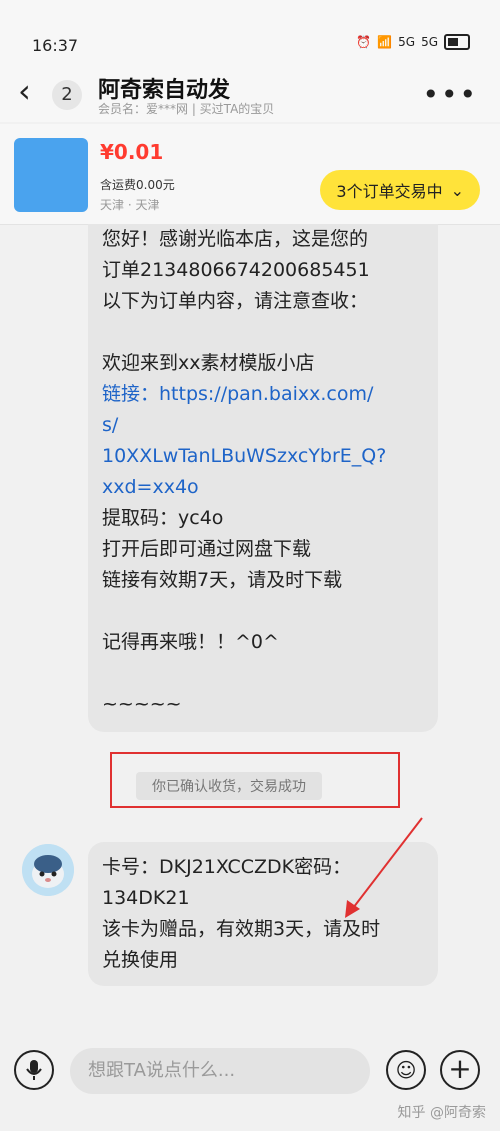 The image size is (500, 1131). I want to click on microphone-icon, so click(34, 1070).